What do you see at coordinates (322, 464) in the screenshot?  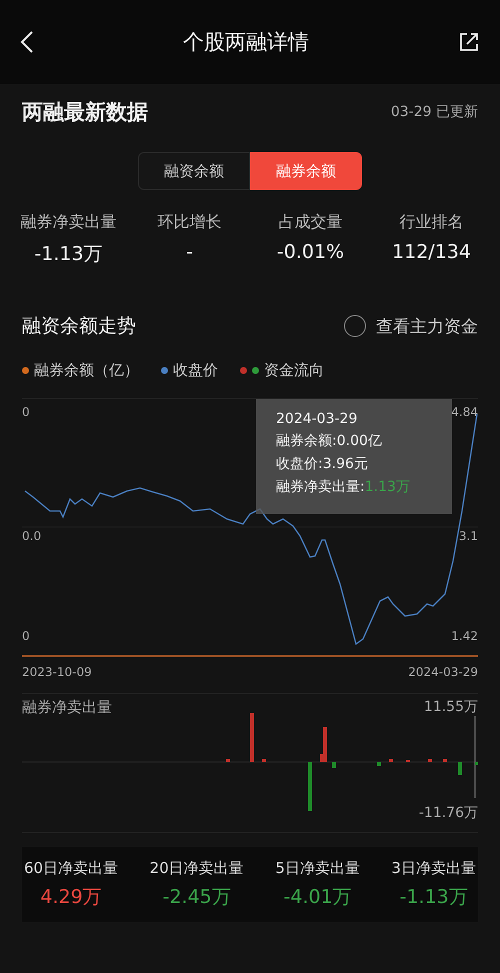 I see `tooltip-line: 收盘价:3.96元` at bounding box center [322, 464].